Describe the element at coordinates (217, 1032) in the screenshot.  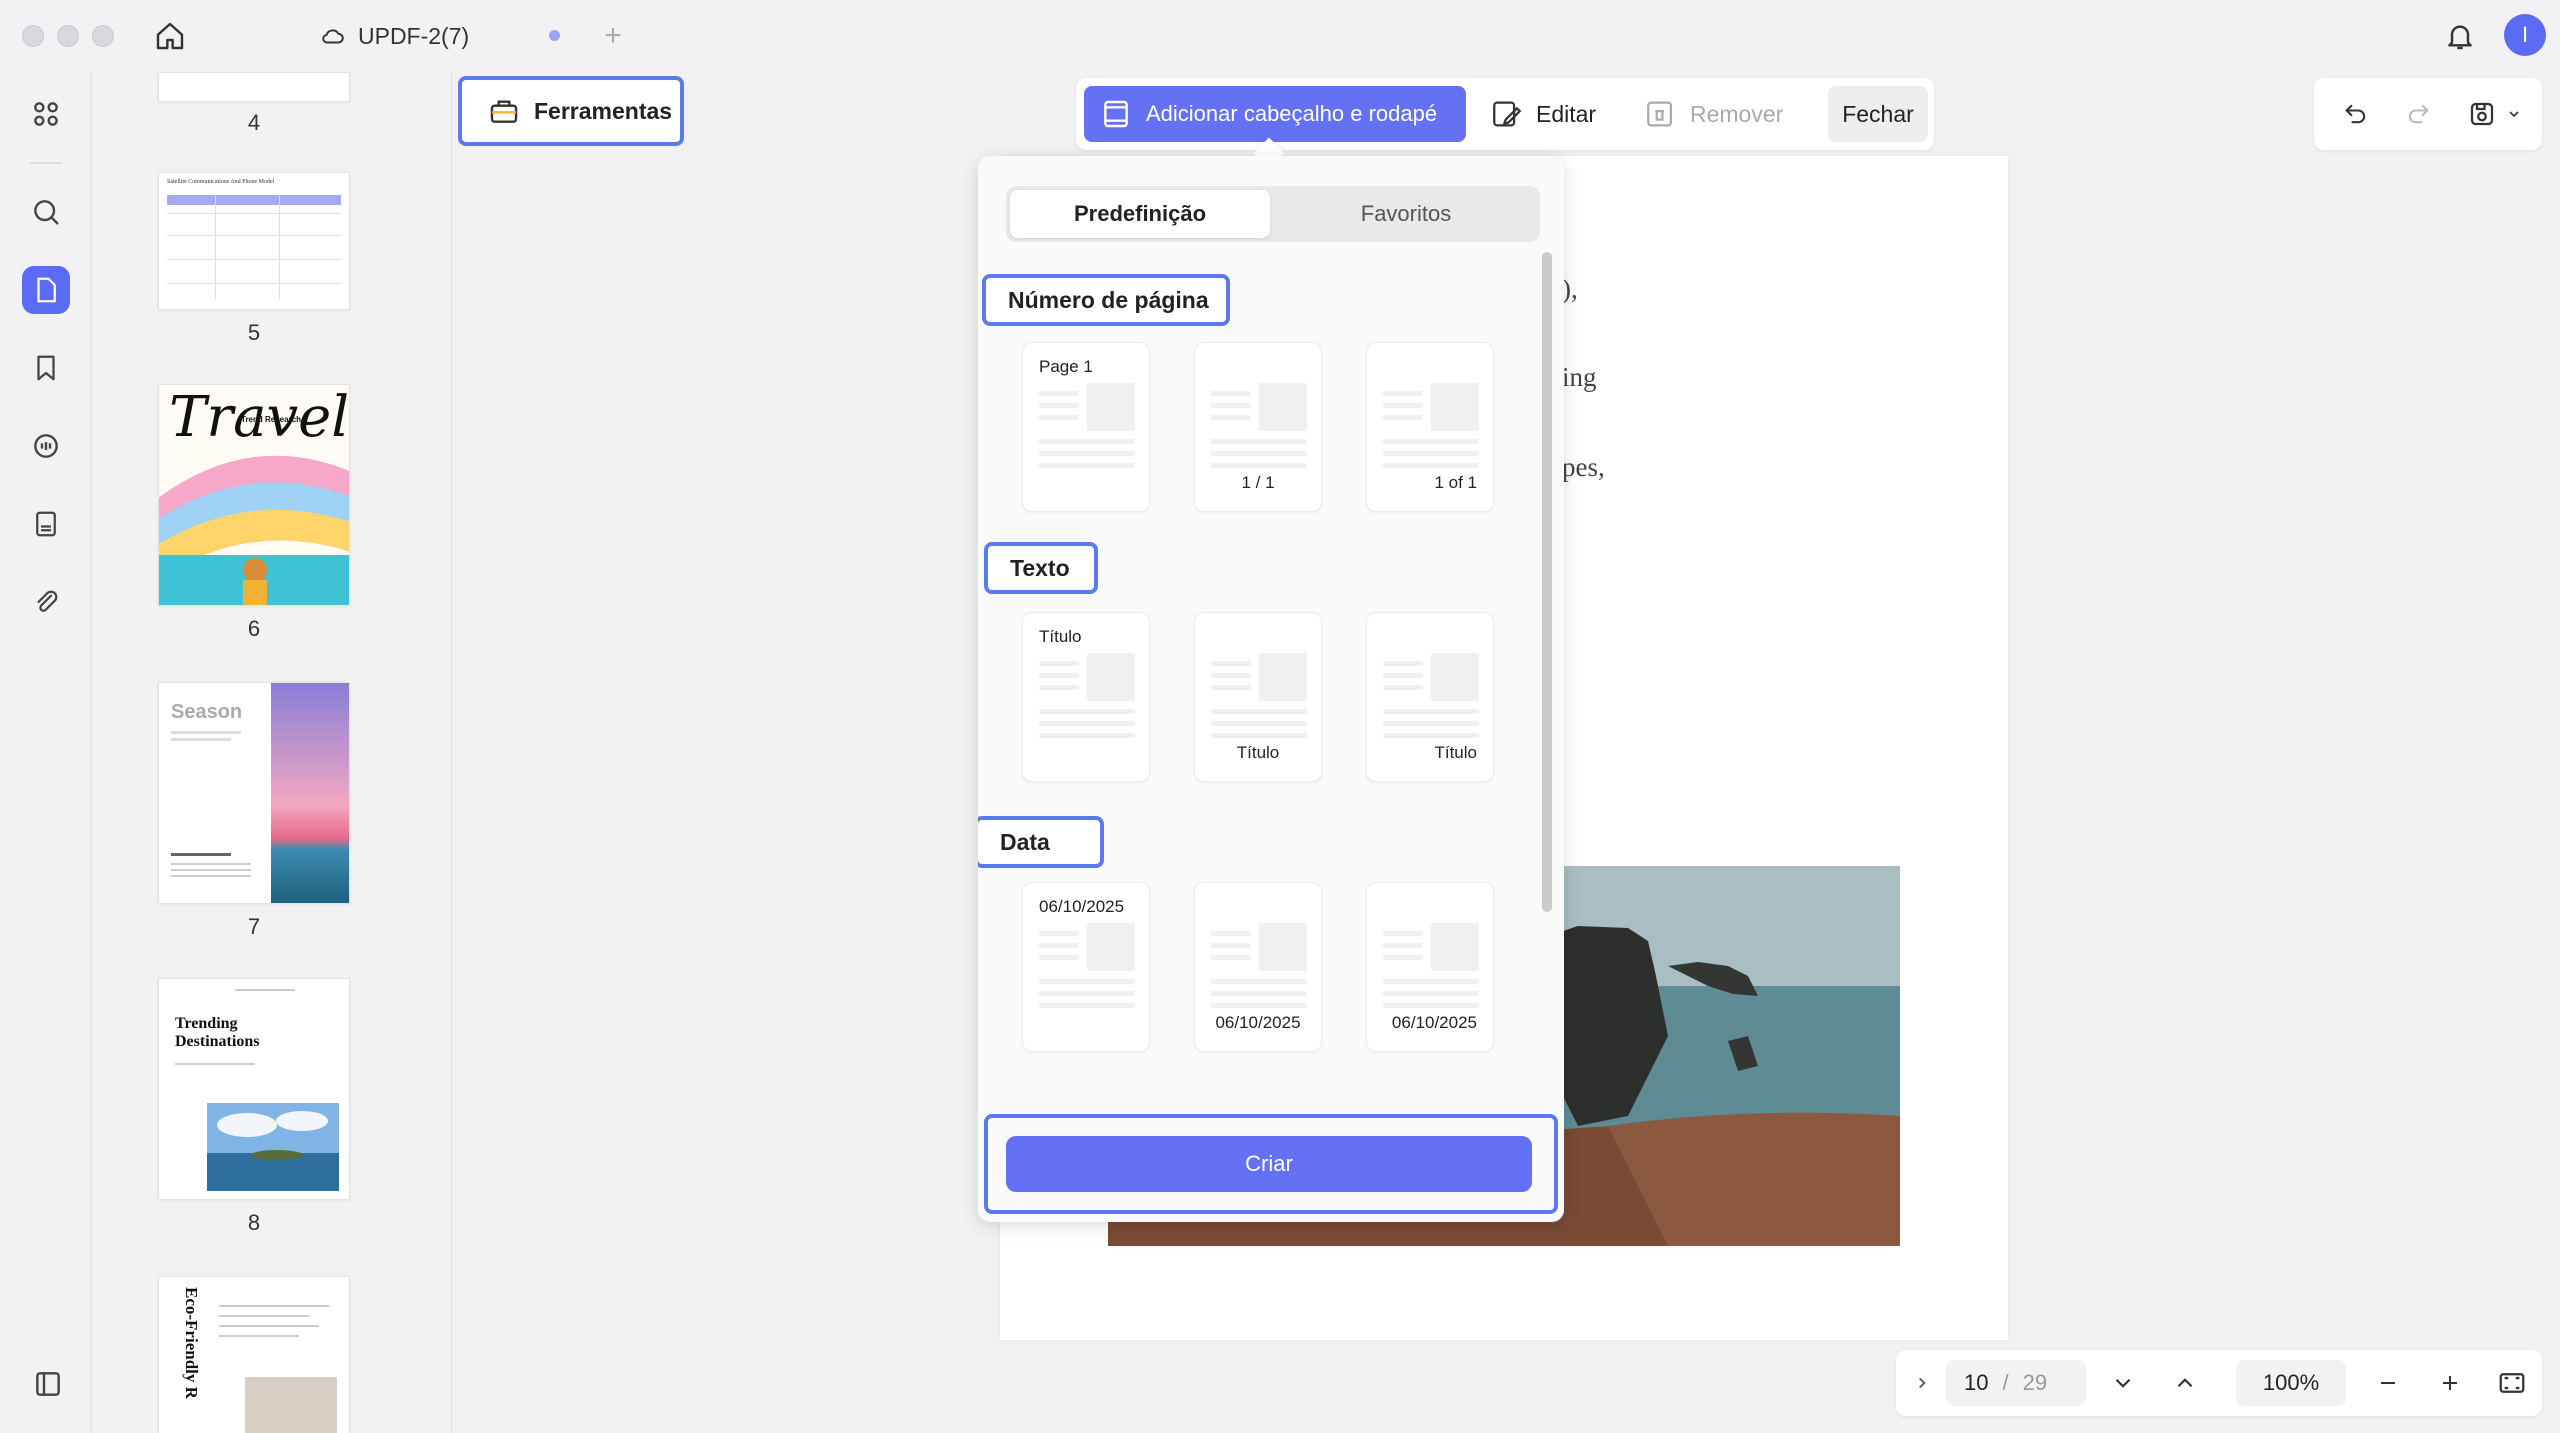
I see `thumbnail-title: Trending Destinations` at that location.